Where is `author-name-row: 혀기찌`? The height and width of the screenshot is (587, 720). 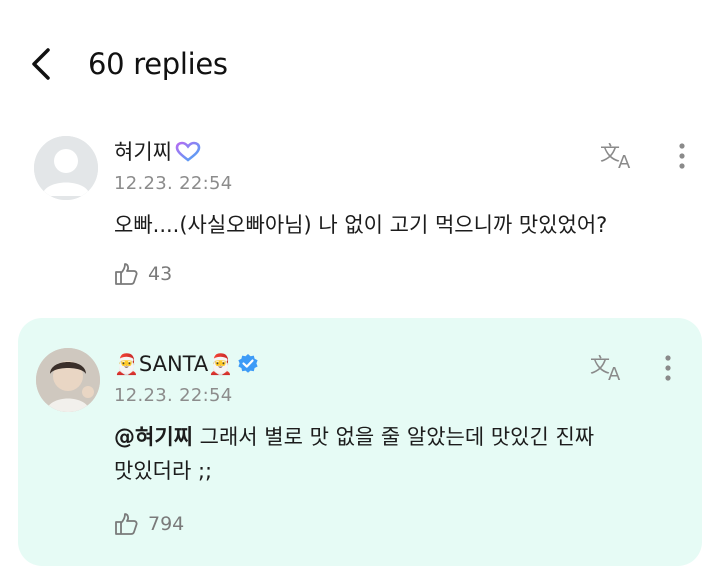
author-name-row: 혀기찌 is located at coordinates (158, 152).